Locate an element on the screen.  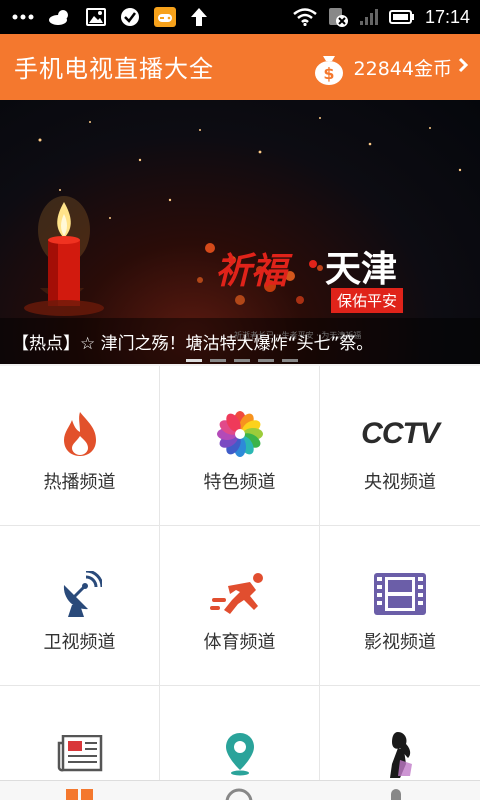
coins-button: $ 22844金币 is located at coordinates (389, 67).